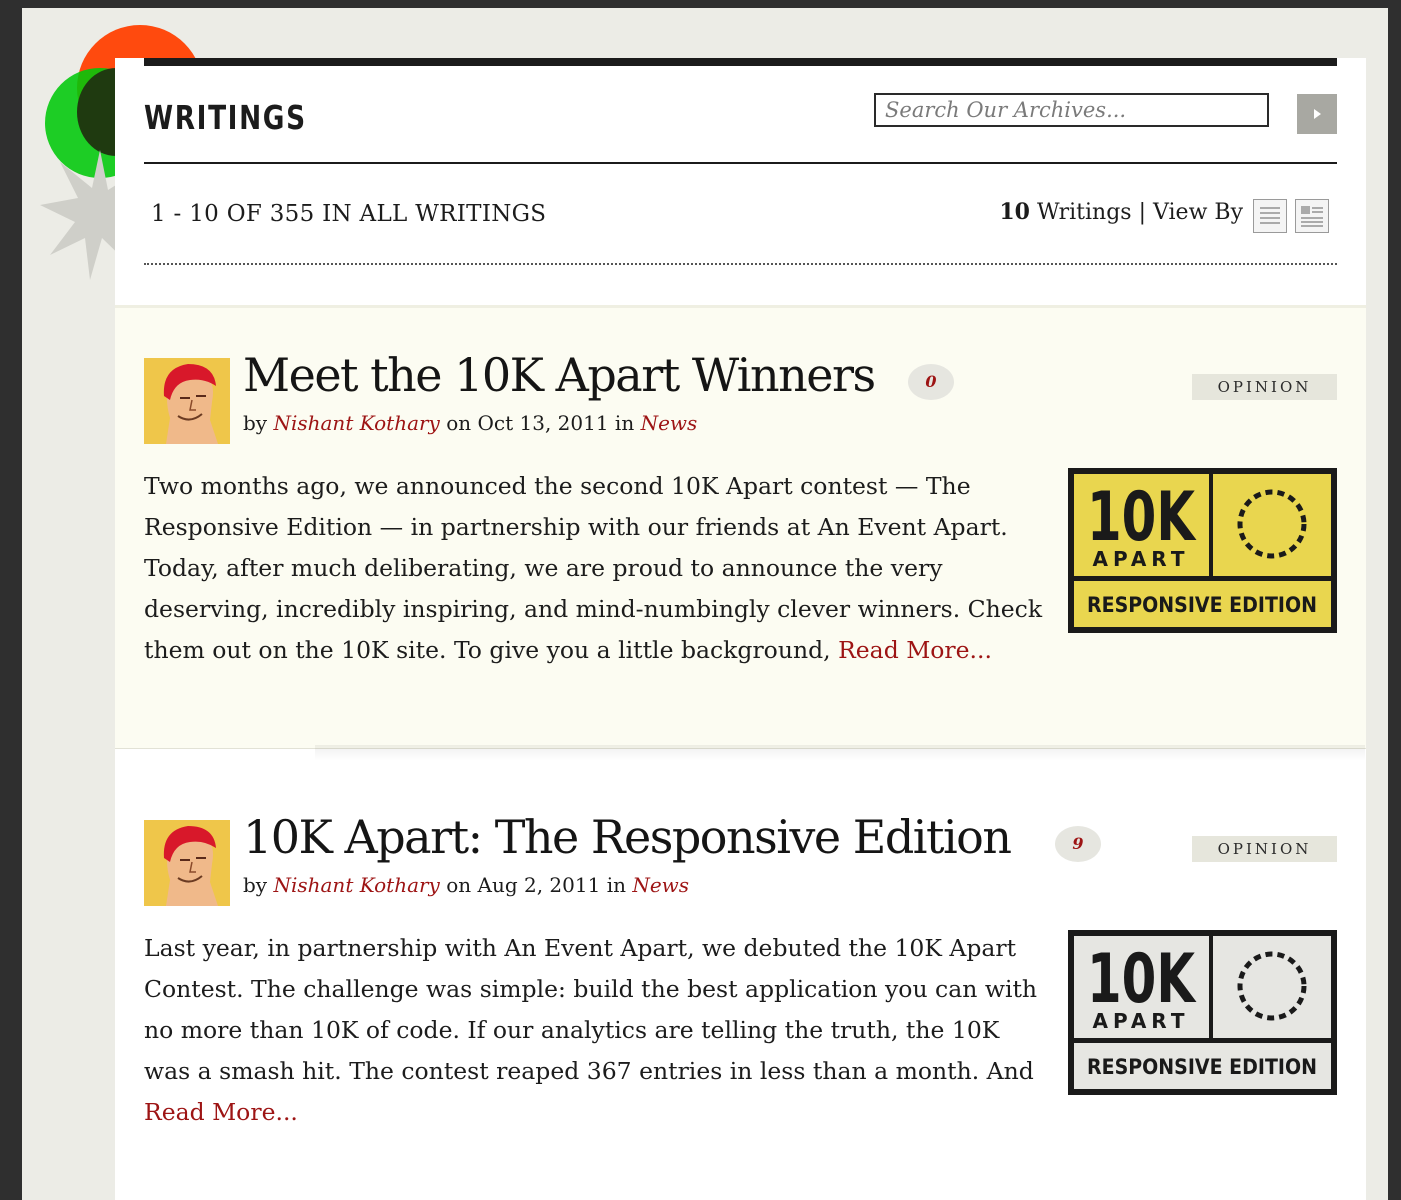 This screenshot has width=1401, height=1200. I want to click on post-title: Meet the 10K Apart Winners, so click(559, 375).